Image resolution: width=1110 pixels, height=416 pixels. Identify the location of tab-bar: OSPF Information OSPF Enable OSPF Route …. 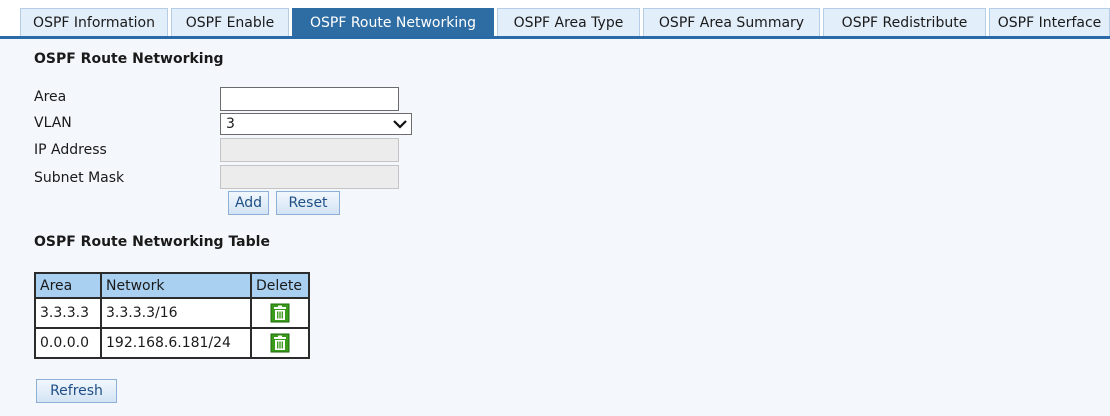
(555, 19).